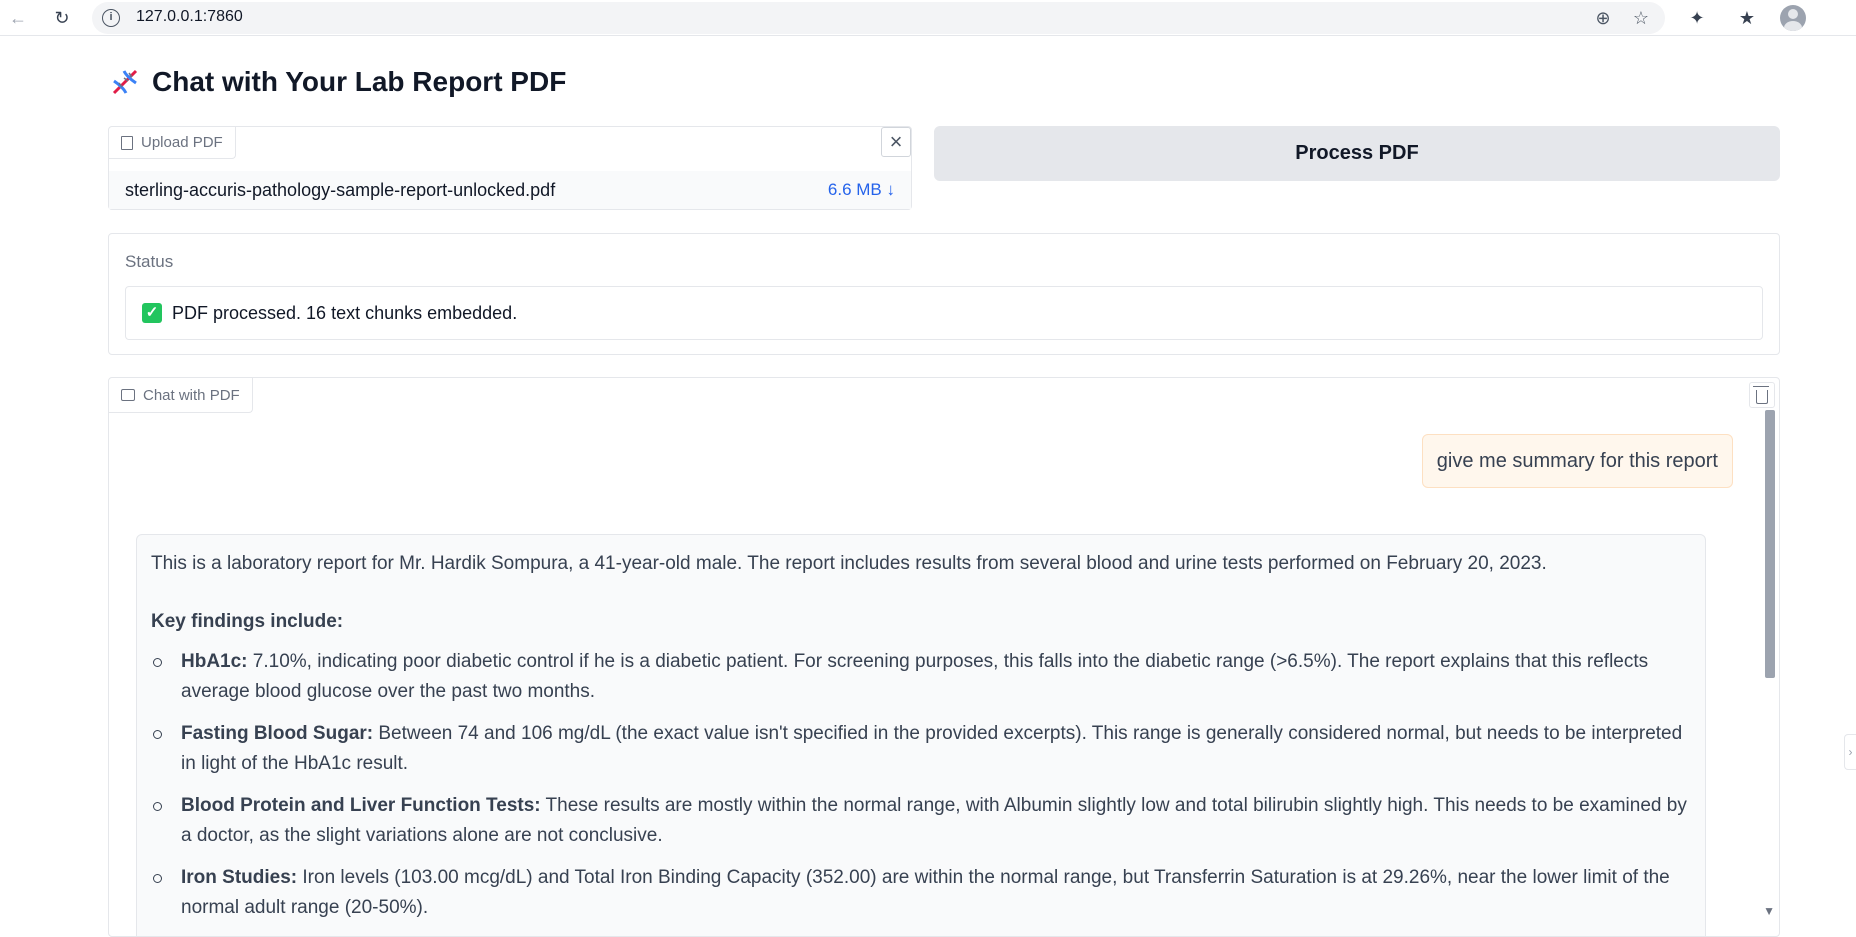  I want to click on side-panel-toggle: ›, so click(1850, 752).